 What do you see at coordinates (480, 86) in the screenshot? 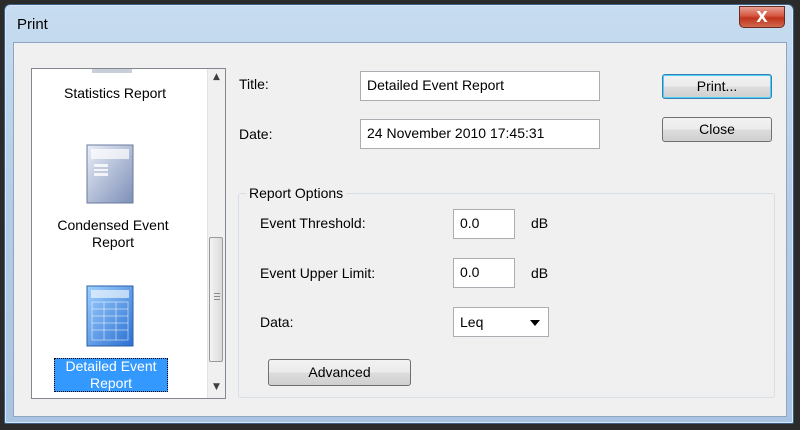
I see `title-input: Detailed Event Report` at bounding box center [480, 86].